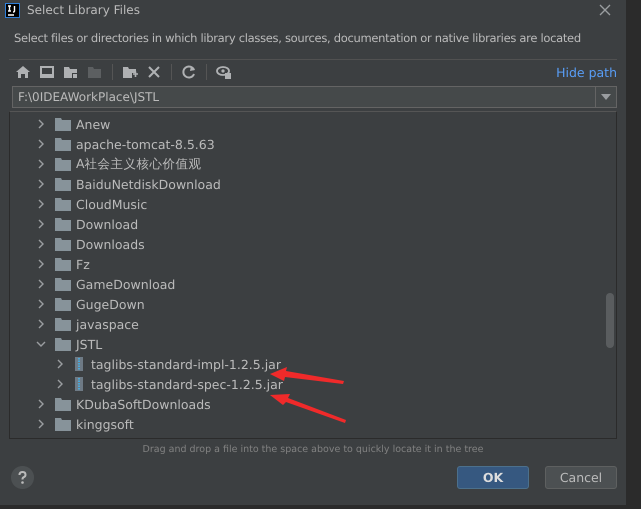 The height and width of the screenshot is (509, 641). Describe the element at coordinates (110, 304) in the screenshot. I see `tree-item-label: GugeDown` at that location.